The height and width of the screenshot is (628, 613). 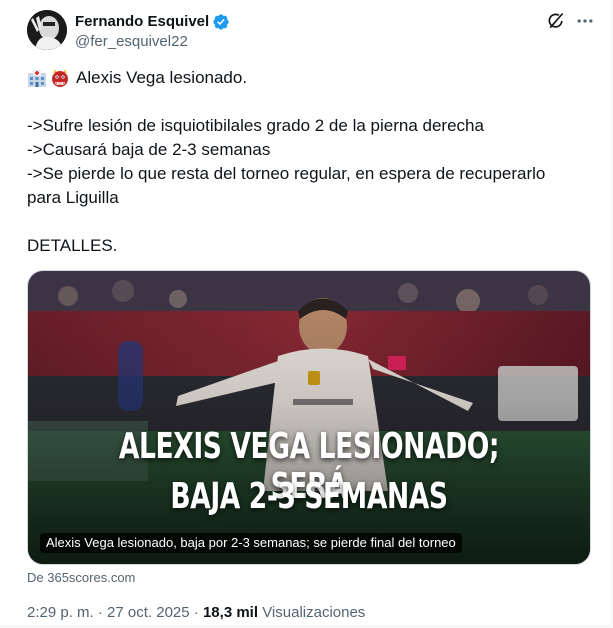 I want to click on more-icon, so click(x=585, y=23).